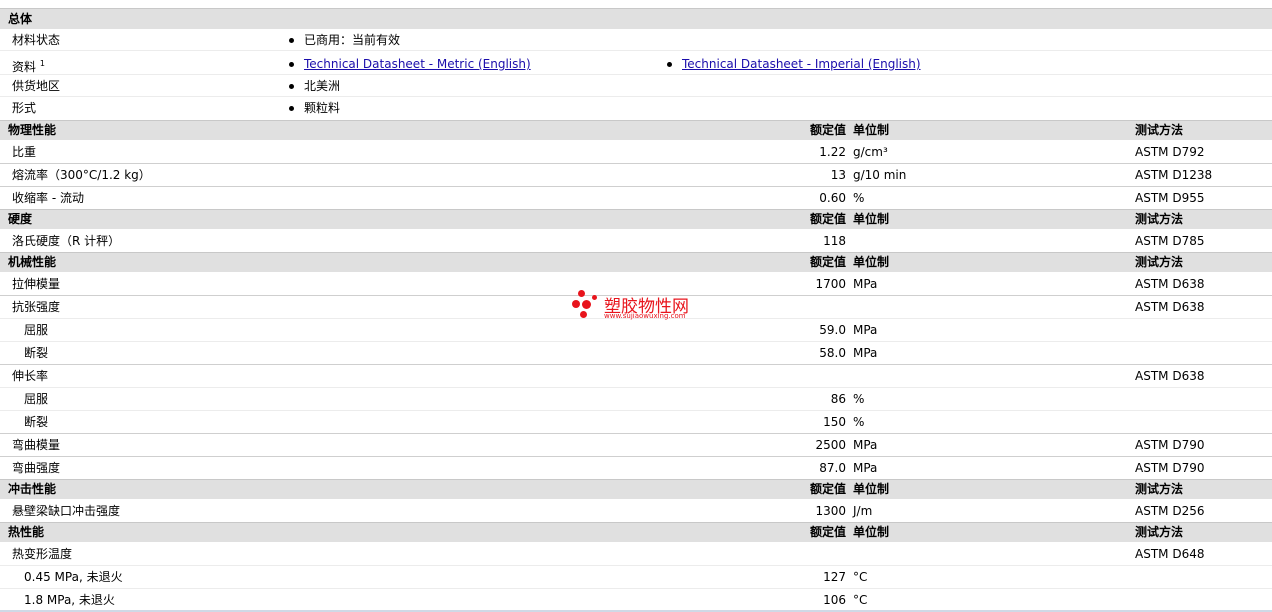  What do you see at coordinates (26, 532) in the screenshot?
I see `section-title: 热性能` at bounding box center [26, 532].